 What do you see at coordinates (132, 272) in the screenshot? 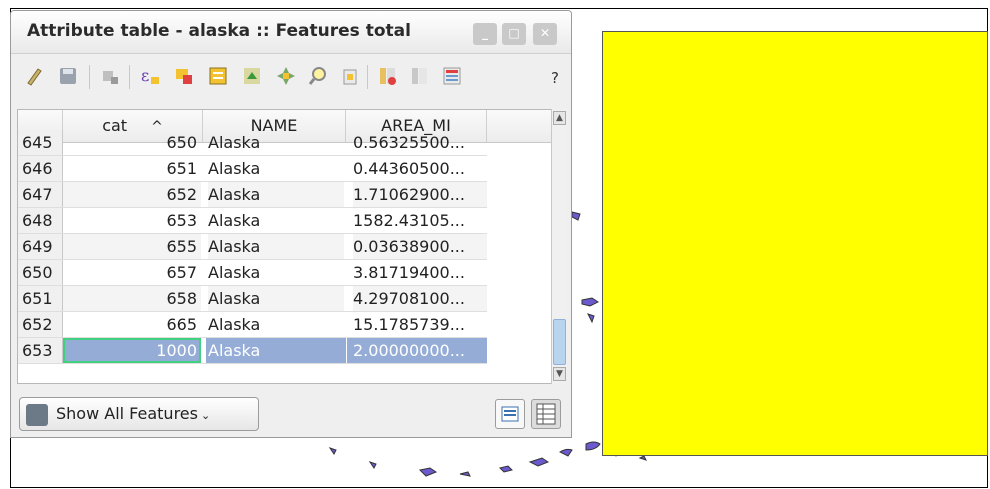
I see `cell-cat: 657` at bounding box center [132, 272].